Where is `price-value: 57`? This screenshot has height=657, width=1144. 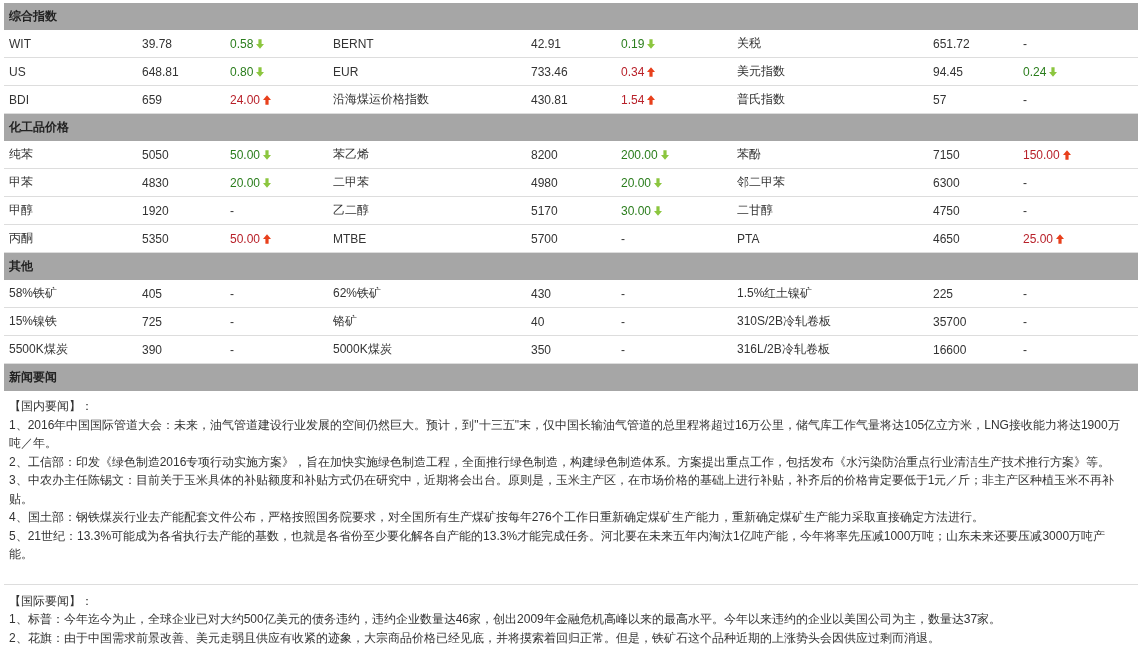
price-value: 57 is located at coordinates (940, 99).